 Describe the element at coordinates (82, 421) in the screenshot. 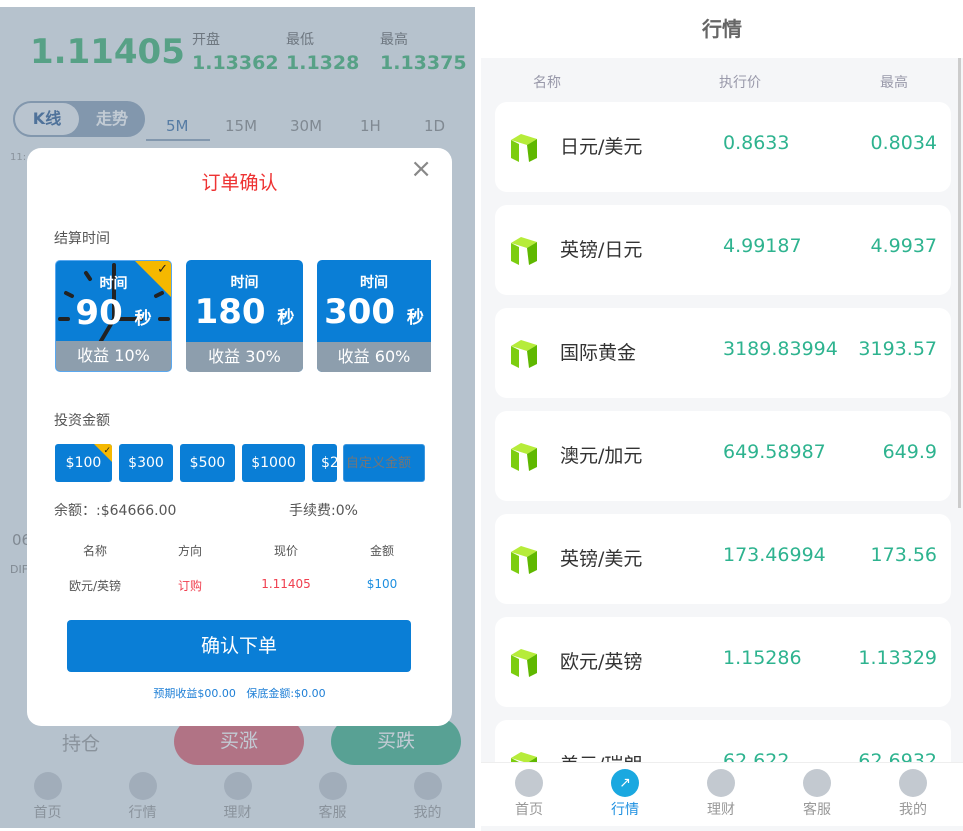

I see `invest-amount-label: 投资金额` at that location.